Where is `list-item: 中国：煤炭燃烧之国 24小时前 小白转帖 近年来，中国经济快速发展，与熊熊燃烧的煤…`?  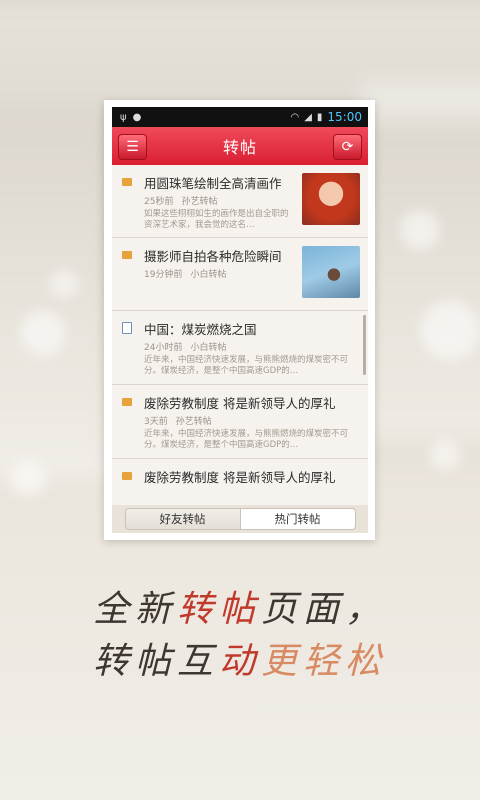 list-item: 中国：煤炭燃烧之国 24小时前 小白转帖 近年来，中国经济快速发展，与熊熊燃烧的煤… is located at coordinates (240, 348).